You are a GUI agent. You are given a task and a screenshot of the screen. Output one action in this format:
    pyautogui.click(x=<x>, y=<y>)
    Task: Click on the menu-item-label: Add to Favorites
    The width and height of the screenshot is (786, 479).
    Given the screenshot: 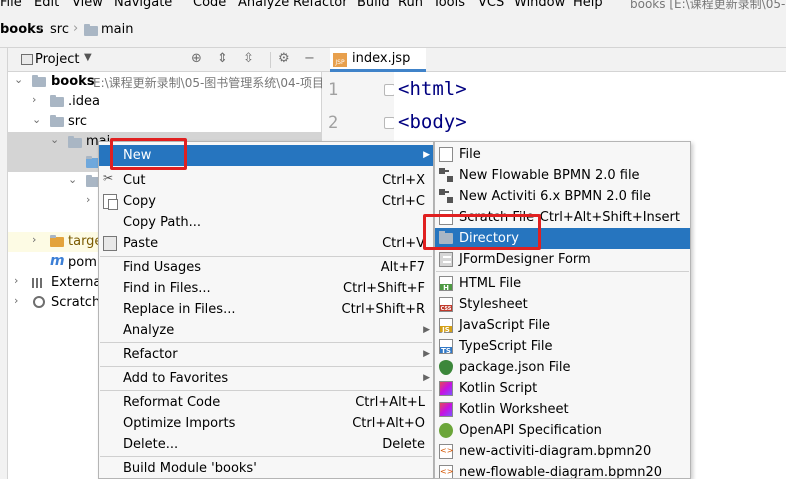 What is the action you would take?
    pyautogui.click(x=176, y=378)
    